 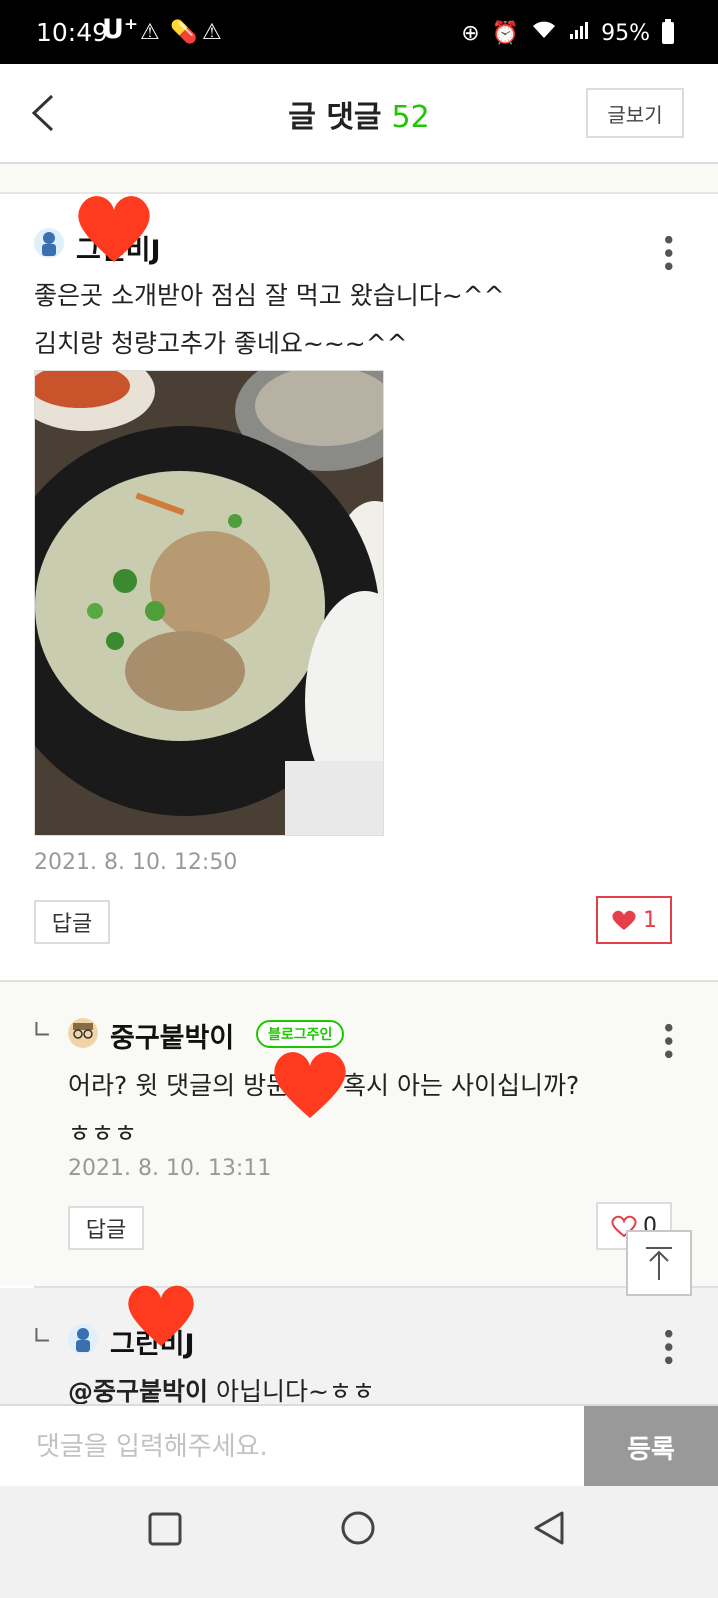 What do you see at coordinates (212, 32) in the screenshot?
I see `warning-icon-2: ⚠` at bounding box center [212, 32].